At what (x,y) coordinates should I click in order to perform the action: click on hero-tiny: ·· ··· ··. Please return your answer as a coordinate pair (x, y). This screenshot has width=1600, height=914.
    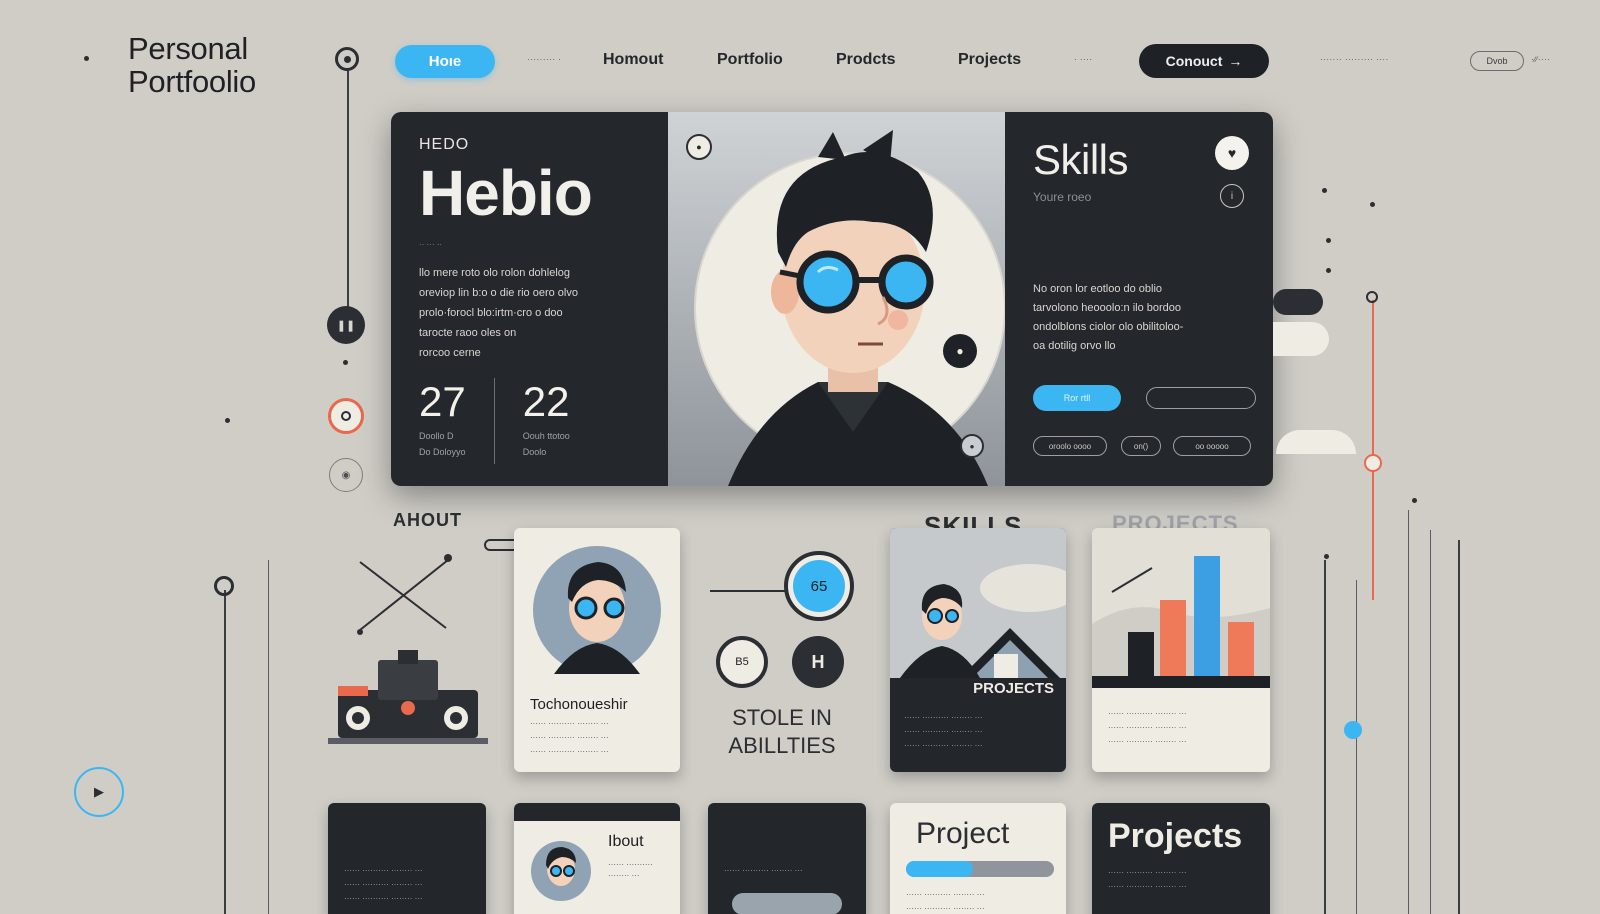
    Looking at the image, I should click on (431, 244).